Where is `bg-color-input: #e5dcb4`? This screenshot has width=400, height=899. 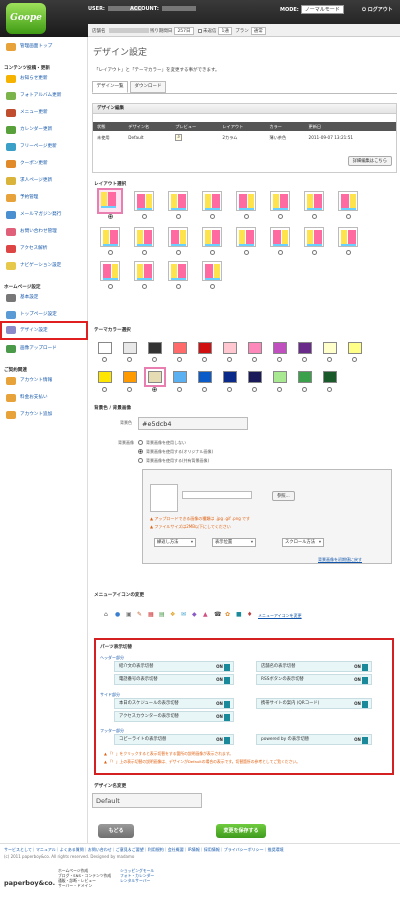
bg-color-input: #e5dcb4 is located at coordinates (193, 423).